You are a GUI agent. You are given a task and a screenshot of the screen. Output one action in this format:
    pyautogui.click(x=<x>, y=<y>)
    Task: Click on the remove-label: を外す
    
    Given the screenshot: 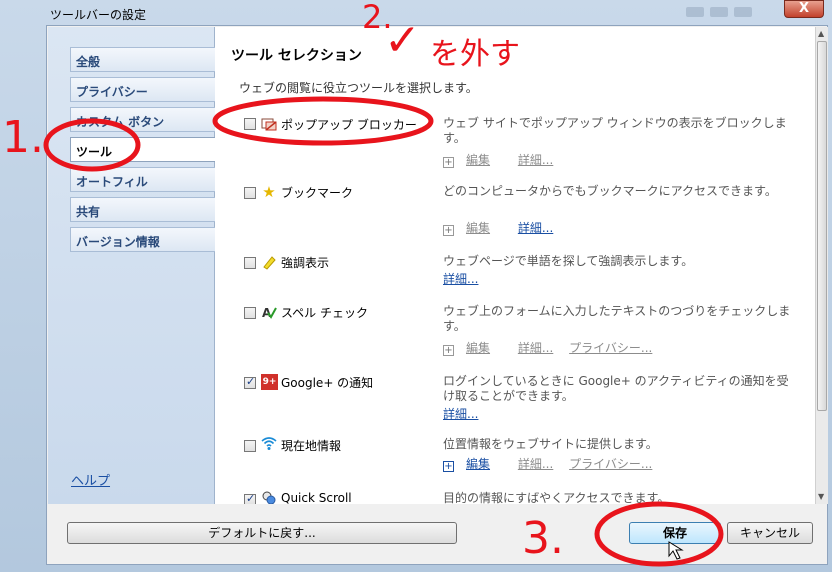 What is the action you would take?
    pyautogui.click(x=475, y=54)
    